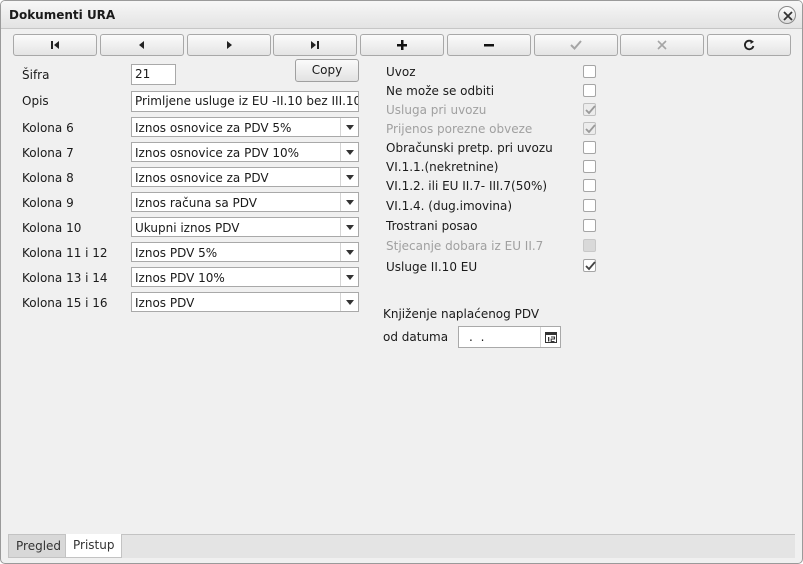 Image resolution: width=803 pixels, height=564 pixels. Describe the element at coordinates (202, 178) in the screenshot. I see `kolona-8-value: Iznos osnovice za PDV` at that location.